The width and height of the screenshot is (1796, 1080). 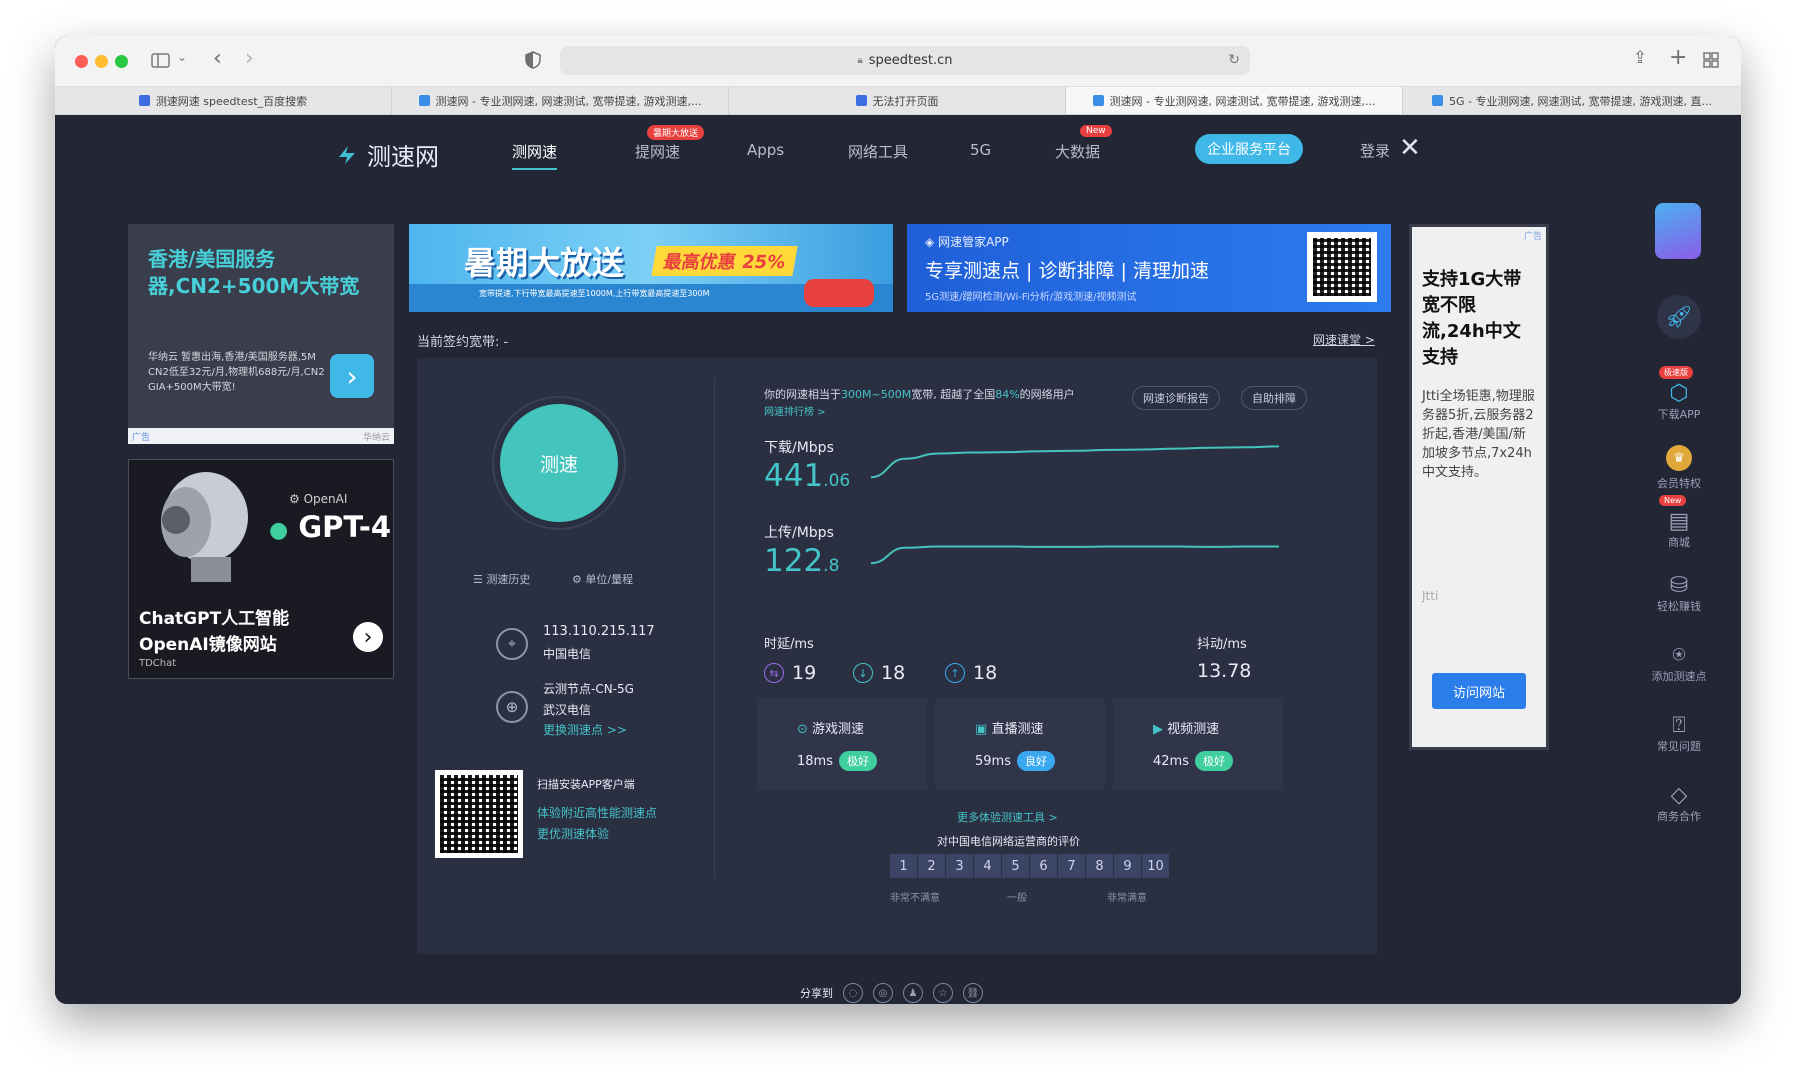 What do you see at coordinates (985, 673) in the screenshot?
I see `ping-up-value: 18` at bounding box center [985, 673].